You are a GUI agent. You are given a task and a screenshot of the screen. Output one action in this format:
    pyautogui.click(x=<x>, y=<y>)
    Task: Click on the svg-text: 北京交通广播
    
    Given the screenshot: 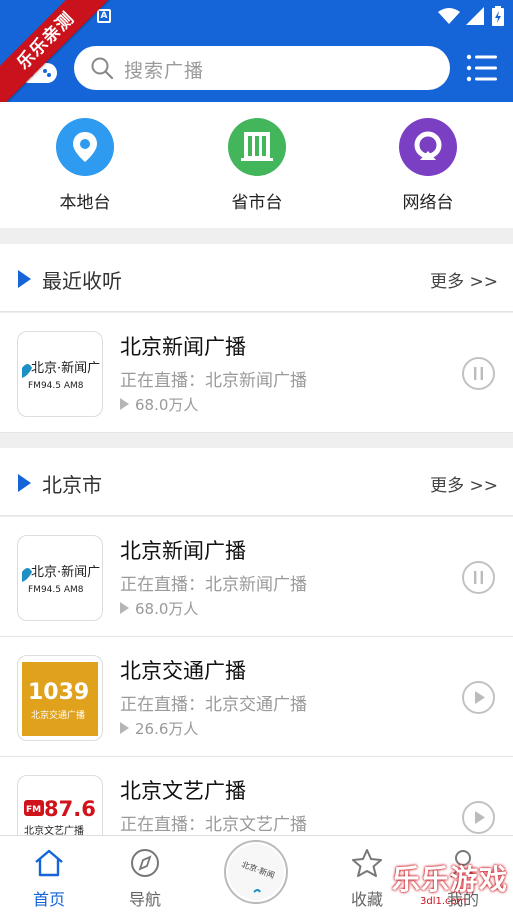 What is the action you would take?
    pyautogui.click(x=58, y=715)
    